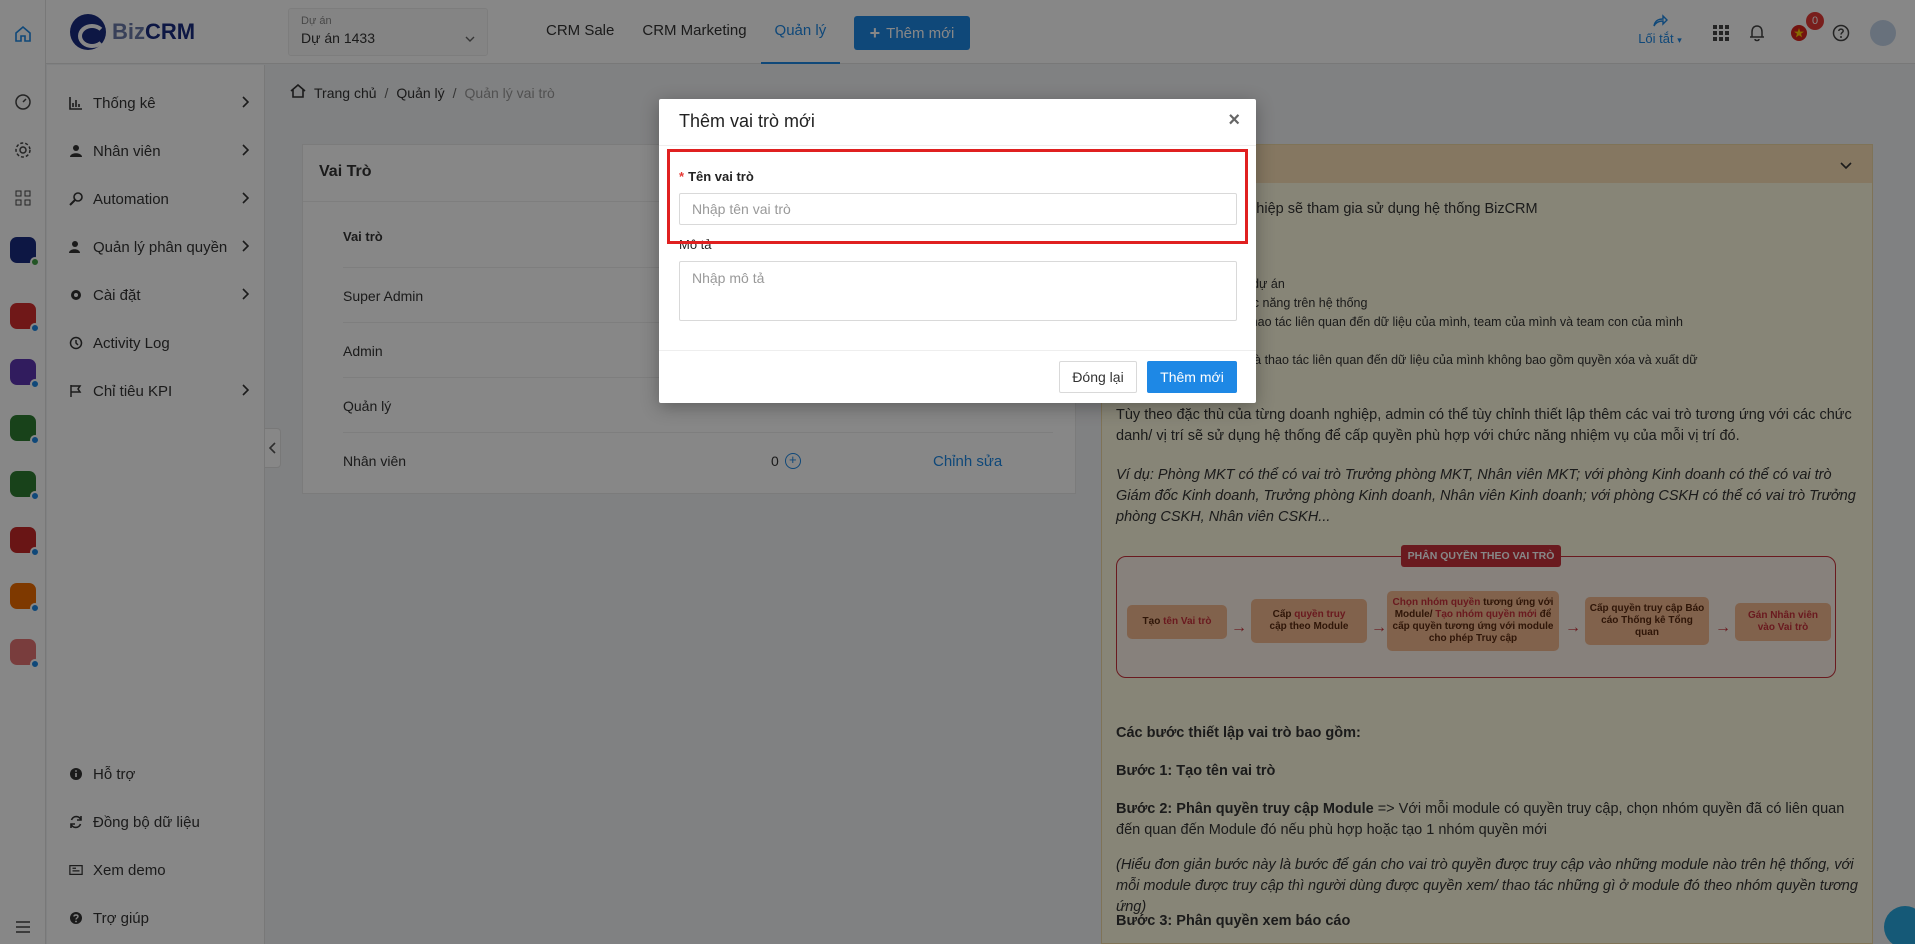 This screenshot has width=1915, height=944. What do you see at coordinates (747, 121) in the screenshot?
I see `modal-title: Thêm vai trò mới` at bounding box center [747, 121].